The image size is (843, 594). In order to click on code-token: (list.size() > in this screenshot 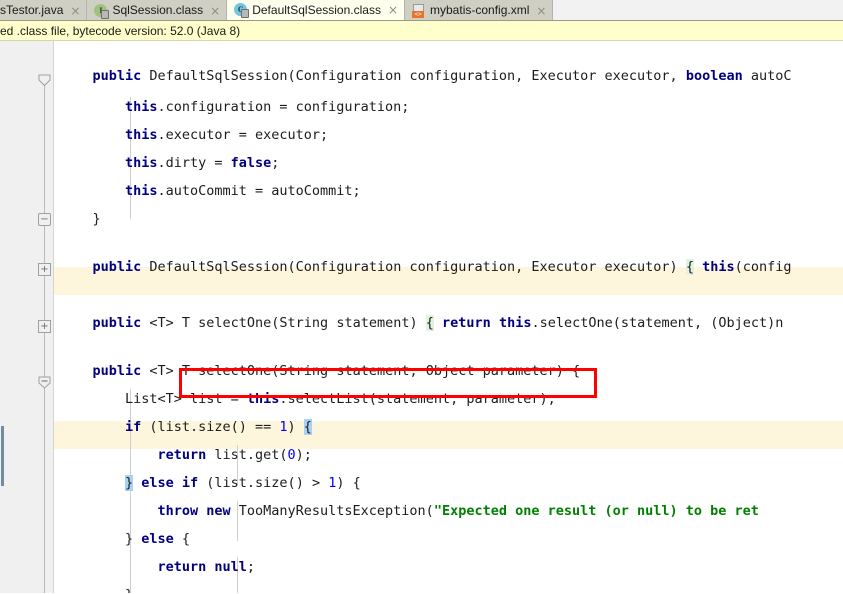, I will do `click(263, 483)`.